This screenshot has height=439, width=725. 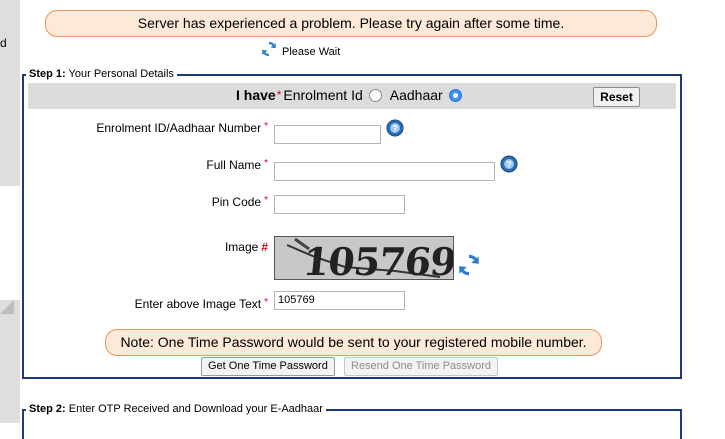 I want to click on refresh-captcha-icon, so click(x=469, y=265).